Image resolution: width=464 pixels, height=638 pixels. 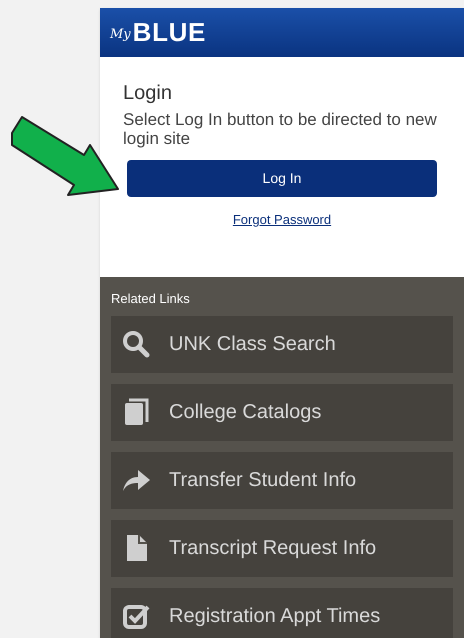 I want to click on login-title: Login, so click(x=148, y=93).